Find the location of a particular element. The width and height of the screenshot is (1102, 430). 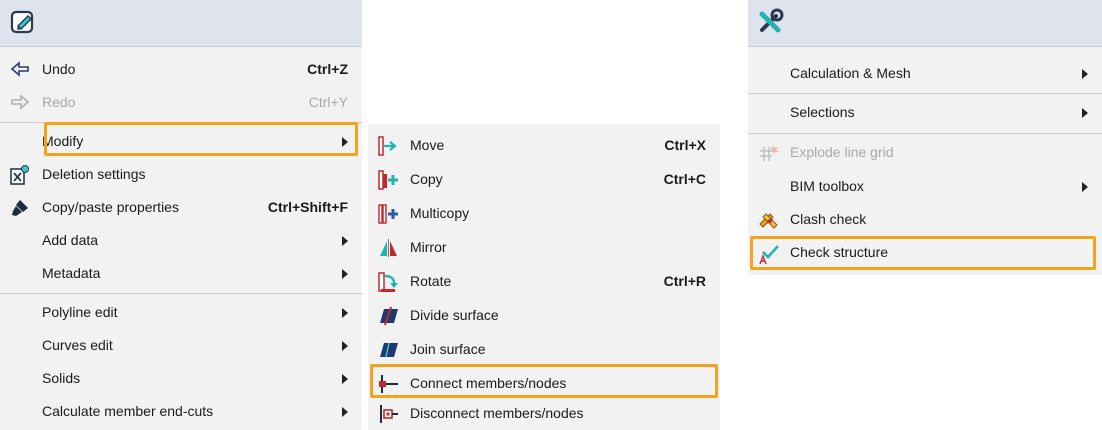

menu-item-label: Copy is located at coordinates (426, 179).